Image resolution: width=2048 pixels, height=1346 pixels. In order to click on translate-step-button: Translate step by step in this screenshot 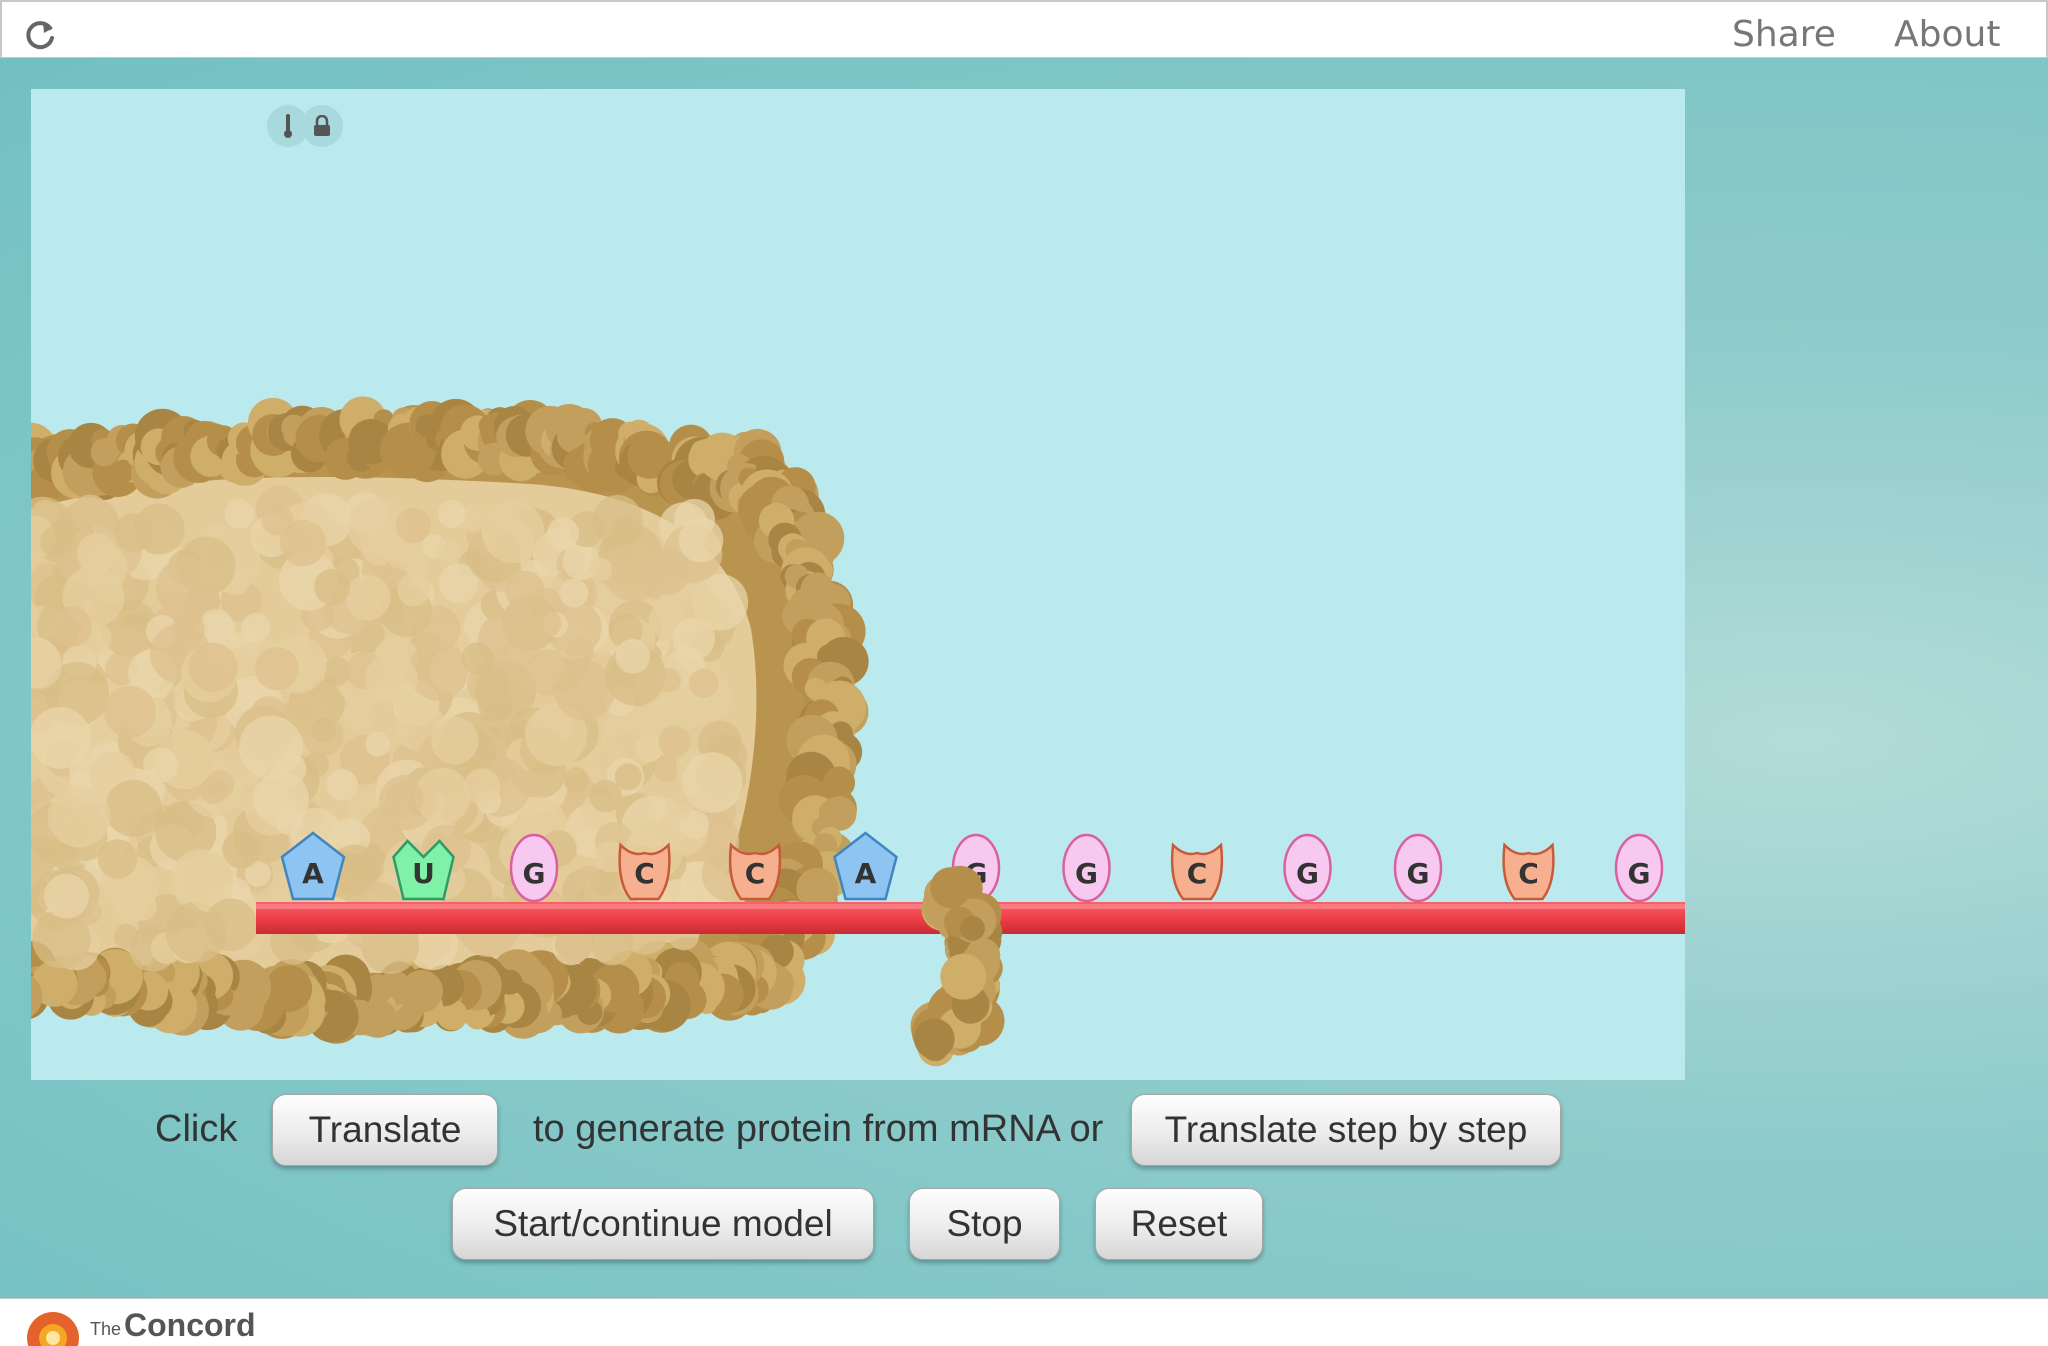, I will do `click(1346, 1130)`.